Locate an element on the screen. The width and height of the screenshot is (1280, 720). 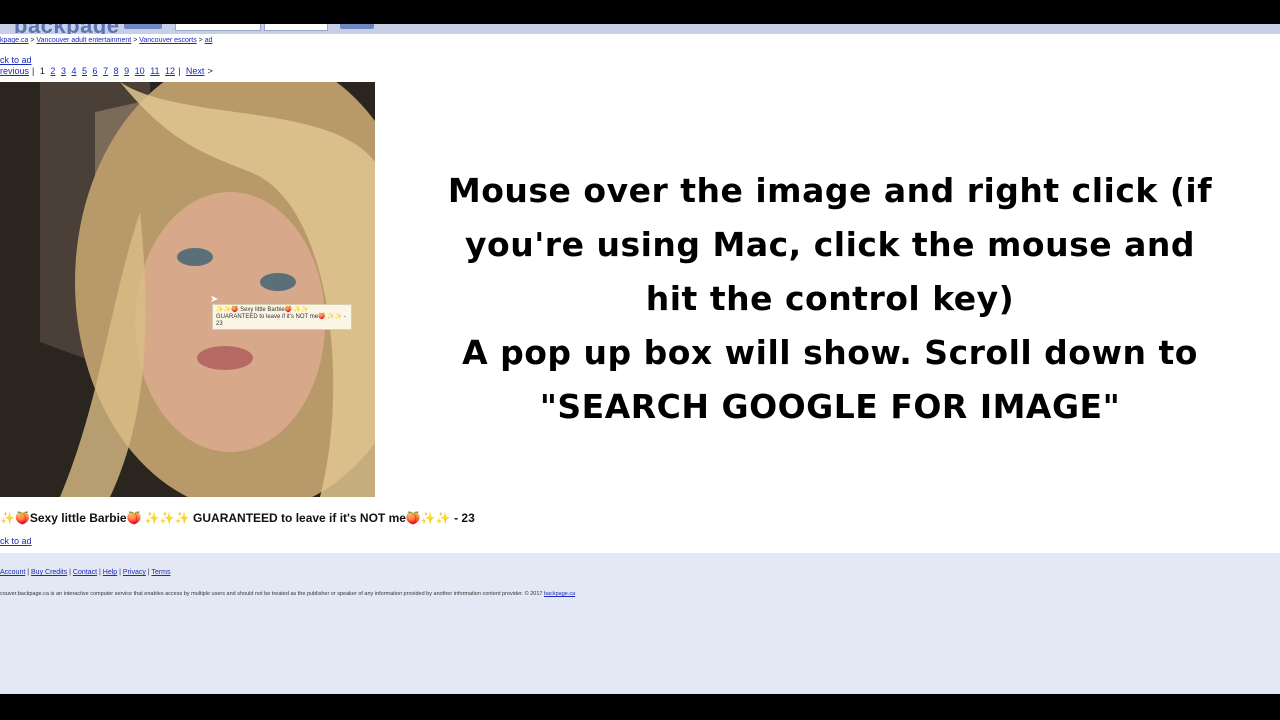
tooltip-line: ✨✨🍑 Sexy little Barbie🍑 ✨✨ is located at coordinates (262, 310).